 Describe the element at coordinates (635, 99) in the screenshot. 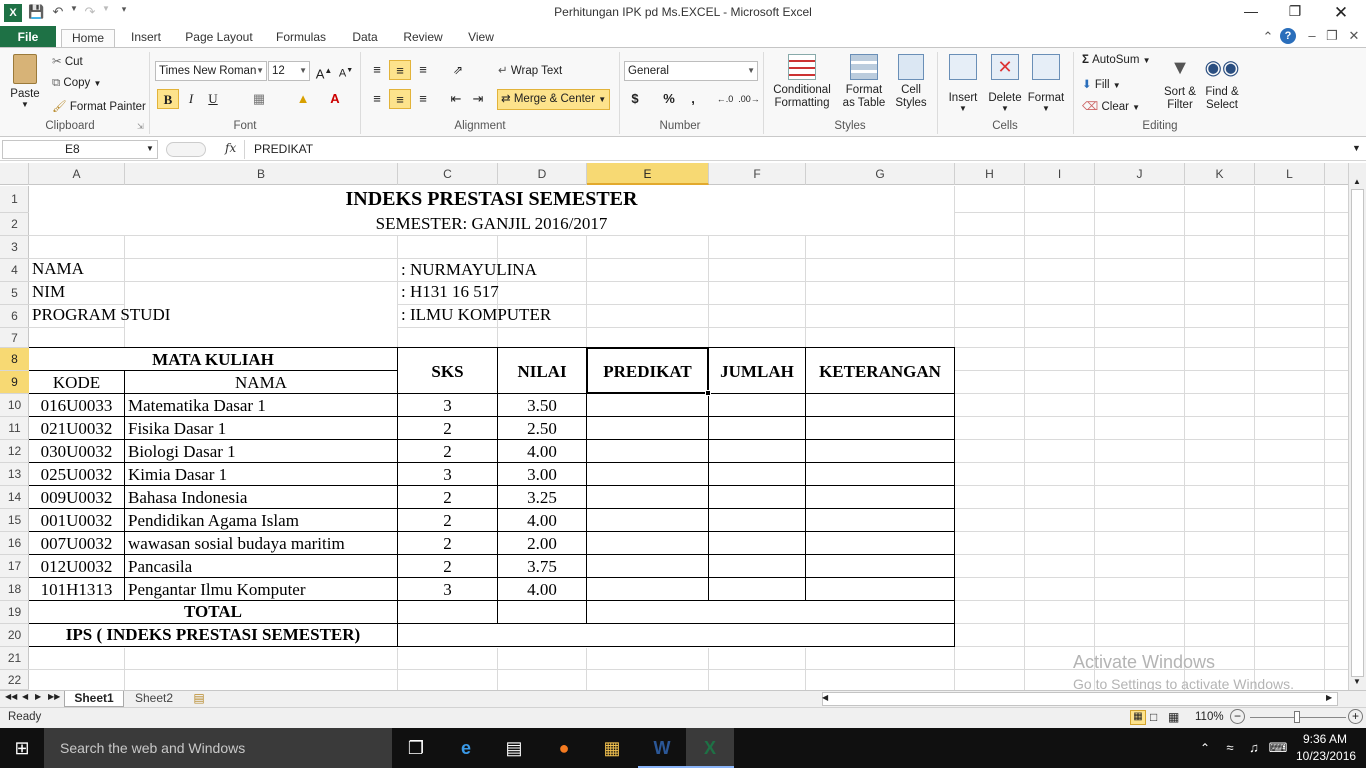

I see `currency-button: $` at that location.